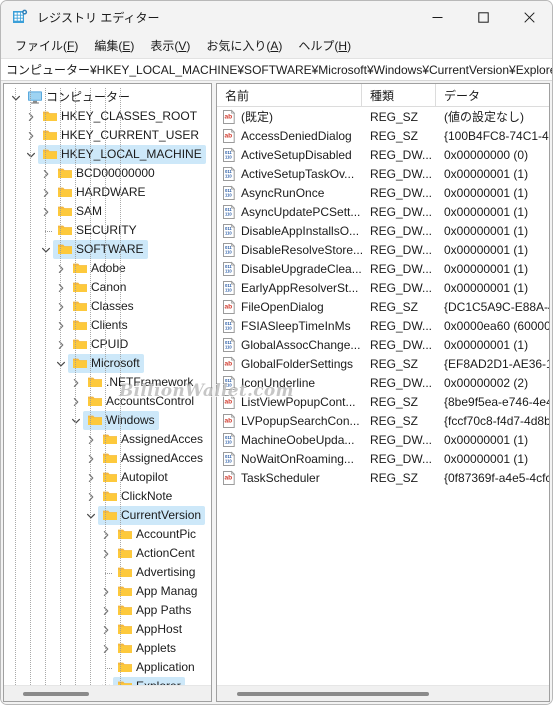  Describe the element at coordinates (156, 534) in the screenshot. I see `tree-node-label-wrap: AccountPic` at that location.